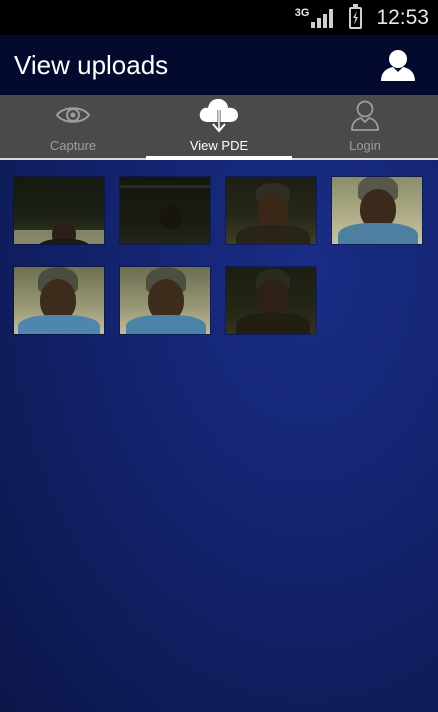 This screenshot has height=712, width=438. Describe the element at coordinates (219, 115) in the screenshot. I see `cloud-download-icon` at that location.